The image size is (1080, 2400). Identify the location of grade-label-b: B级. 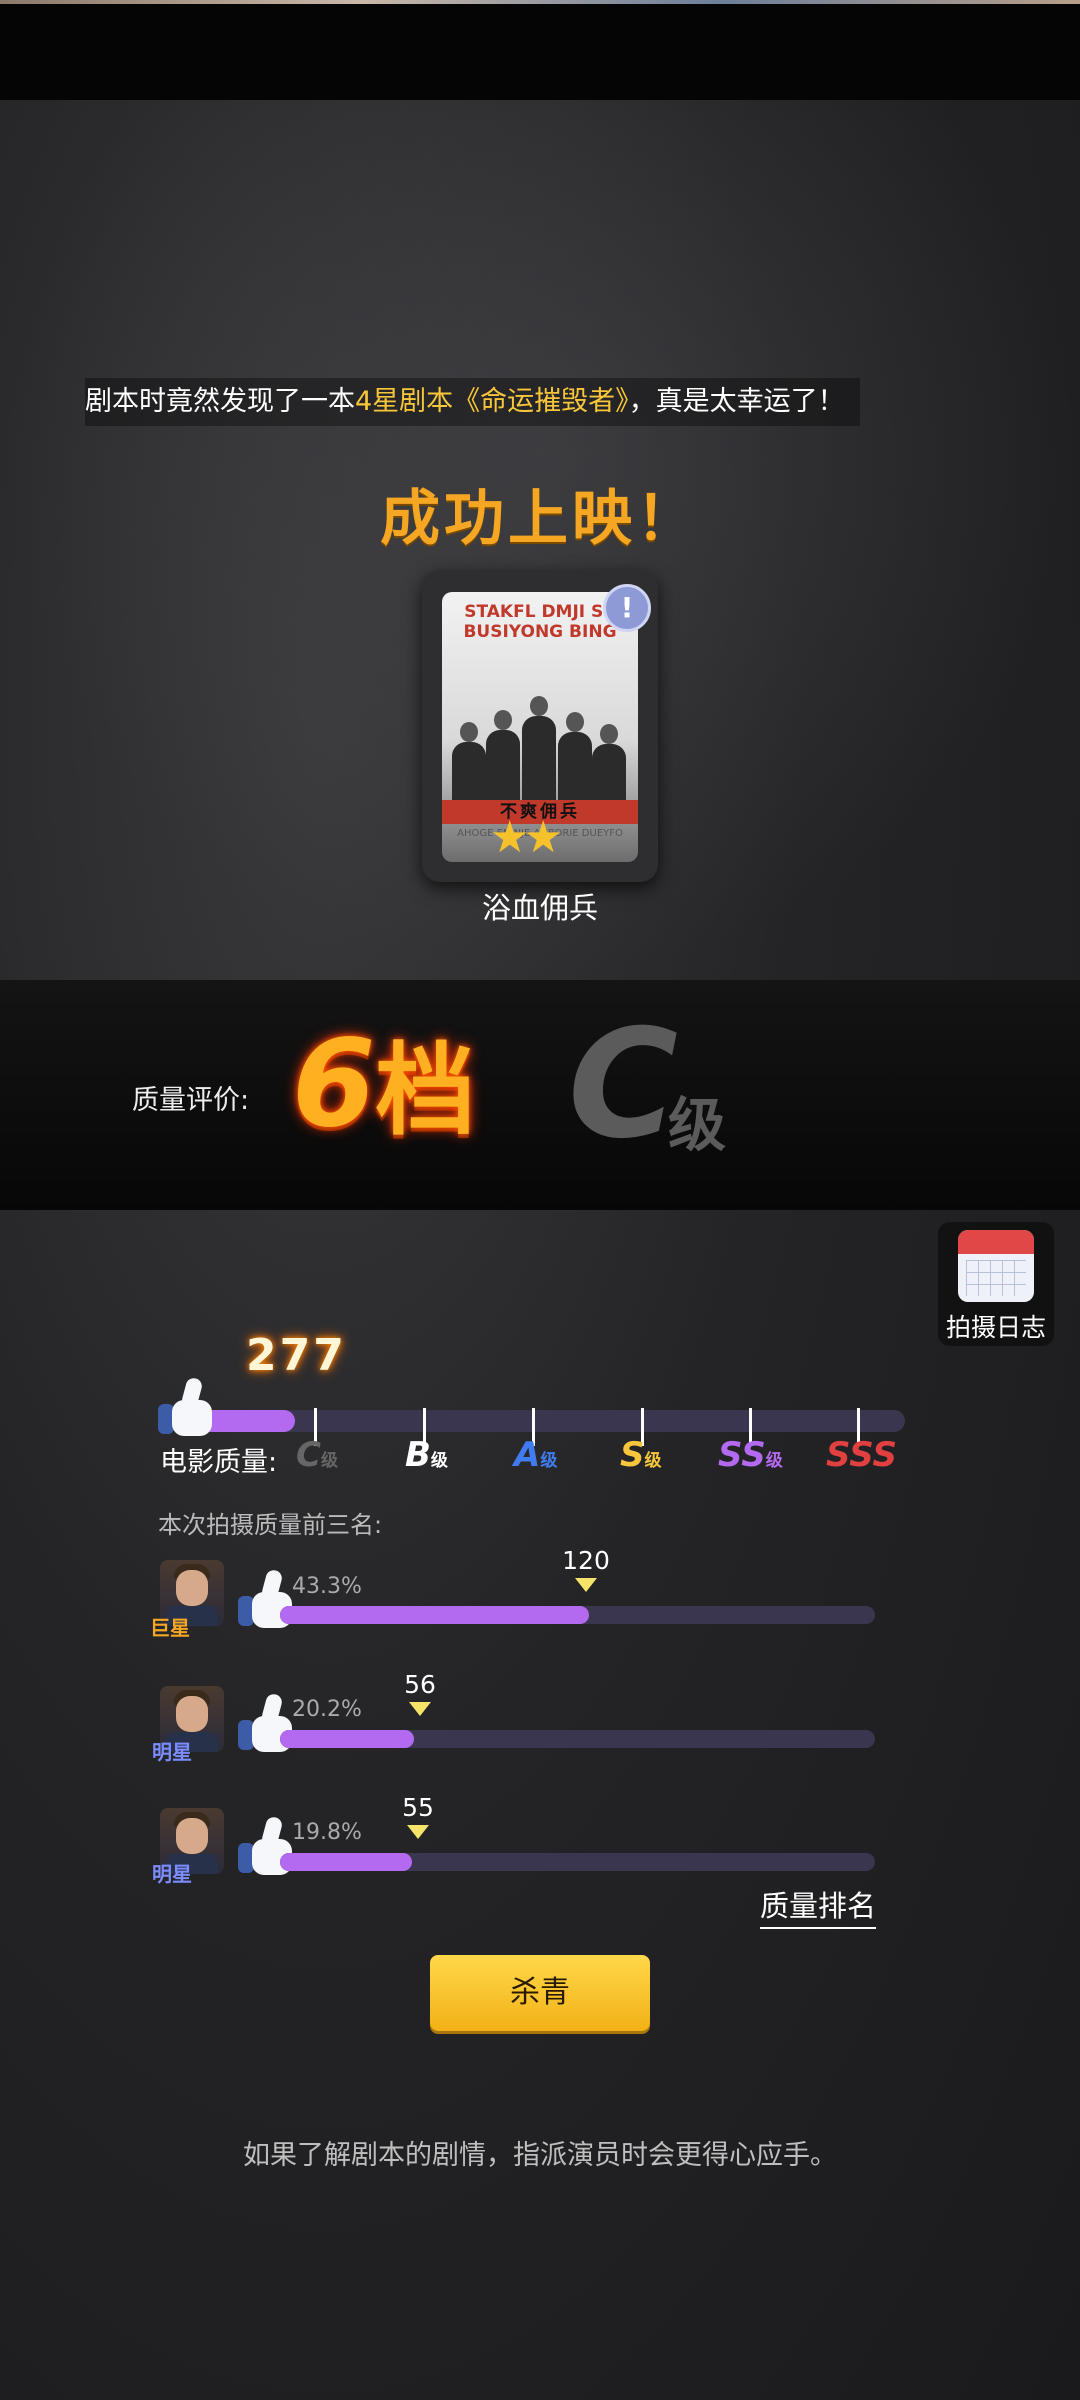
(426, 1455).